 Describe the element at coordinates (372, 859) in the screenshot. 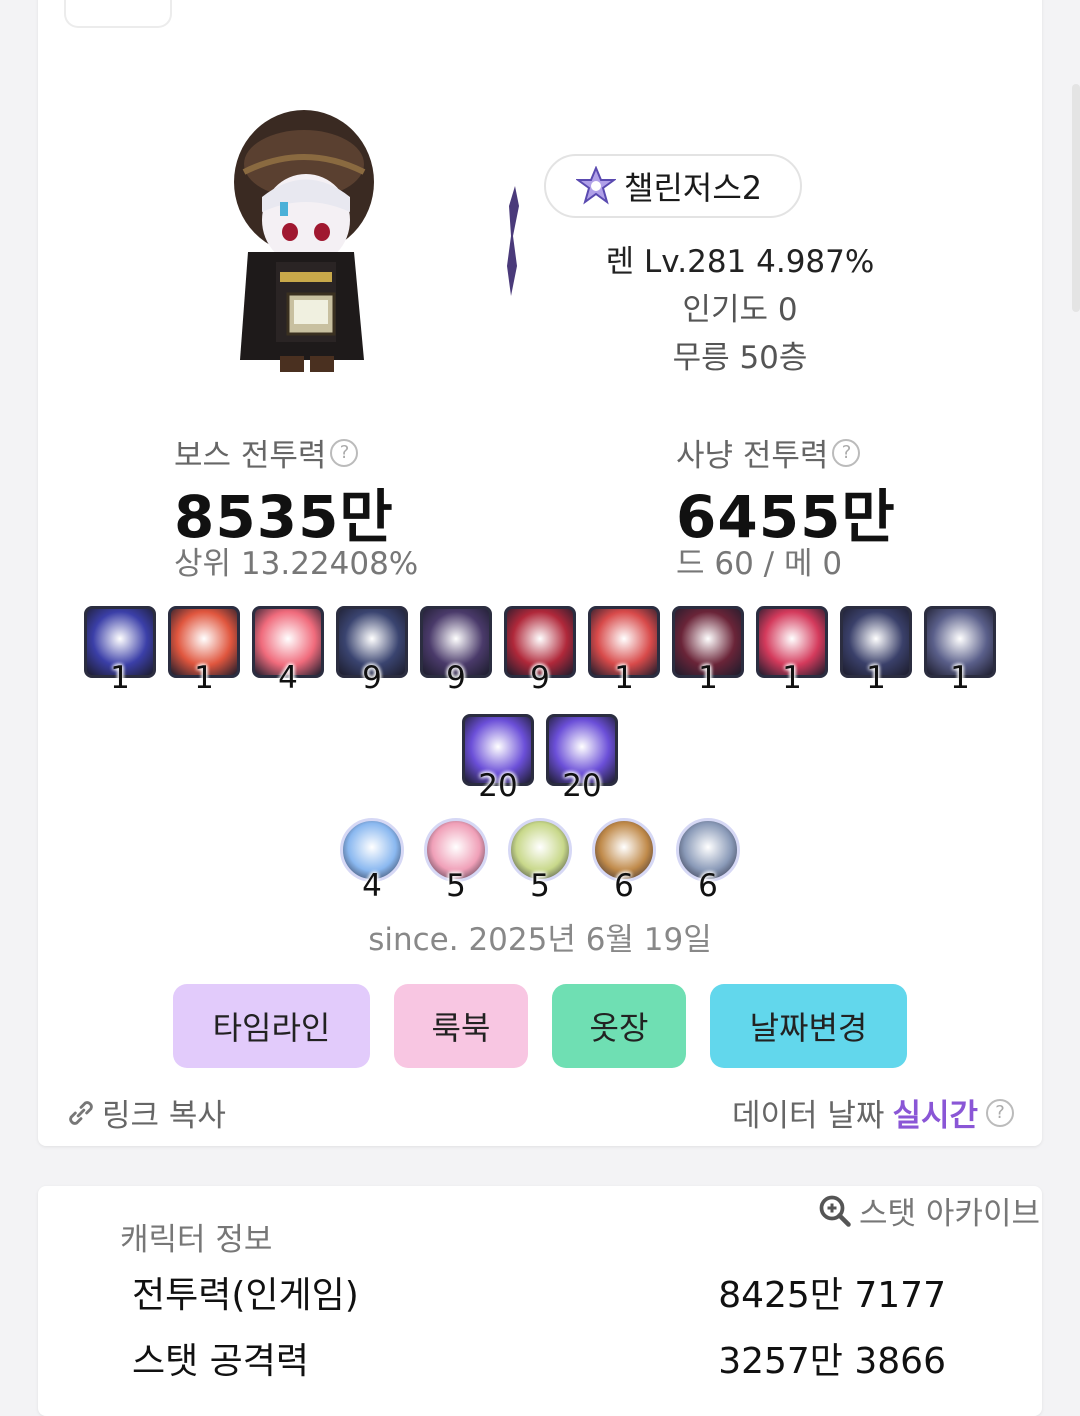

I see `symbol-icon: 4` at that location.